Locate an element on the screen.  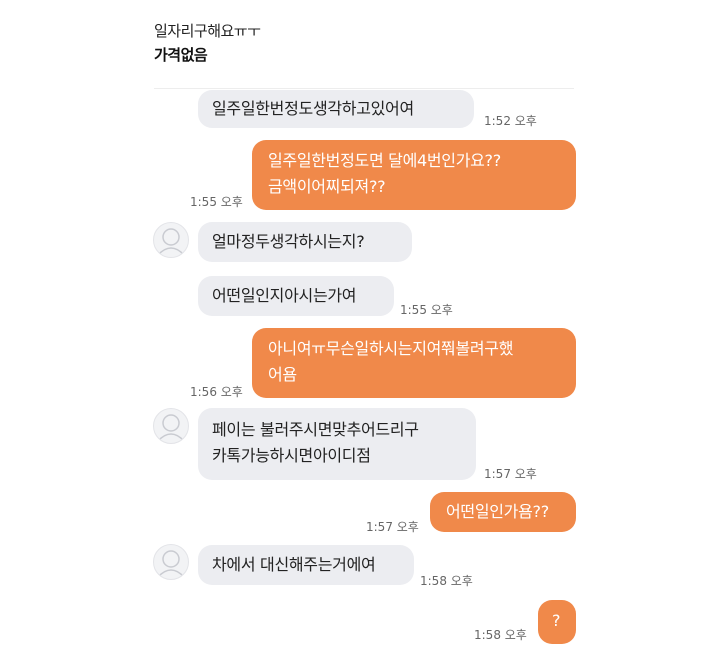
message-bubble-sent: ? is located at coordinates (557, 622).